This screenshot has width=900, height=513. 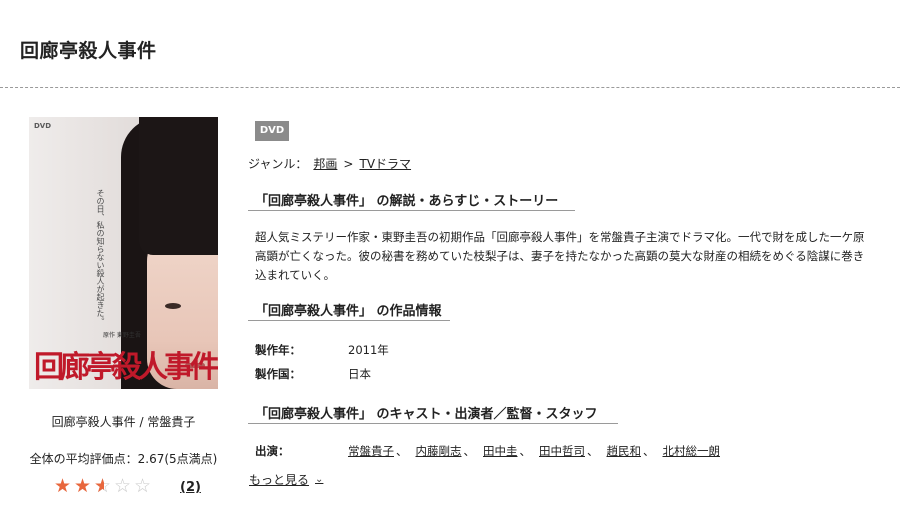 What do you see at coordinates (407, 201) in the screenshot?
I see `synopsis-heading: 「回廊亭殺人事件」 の解説・あらすじ・ストーリー` at bounding box center [407, 201].